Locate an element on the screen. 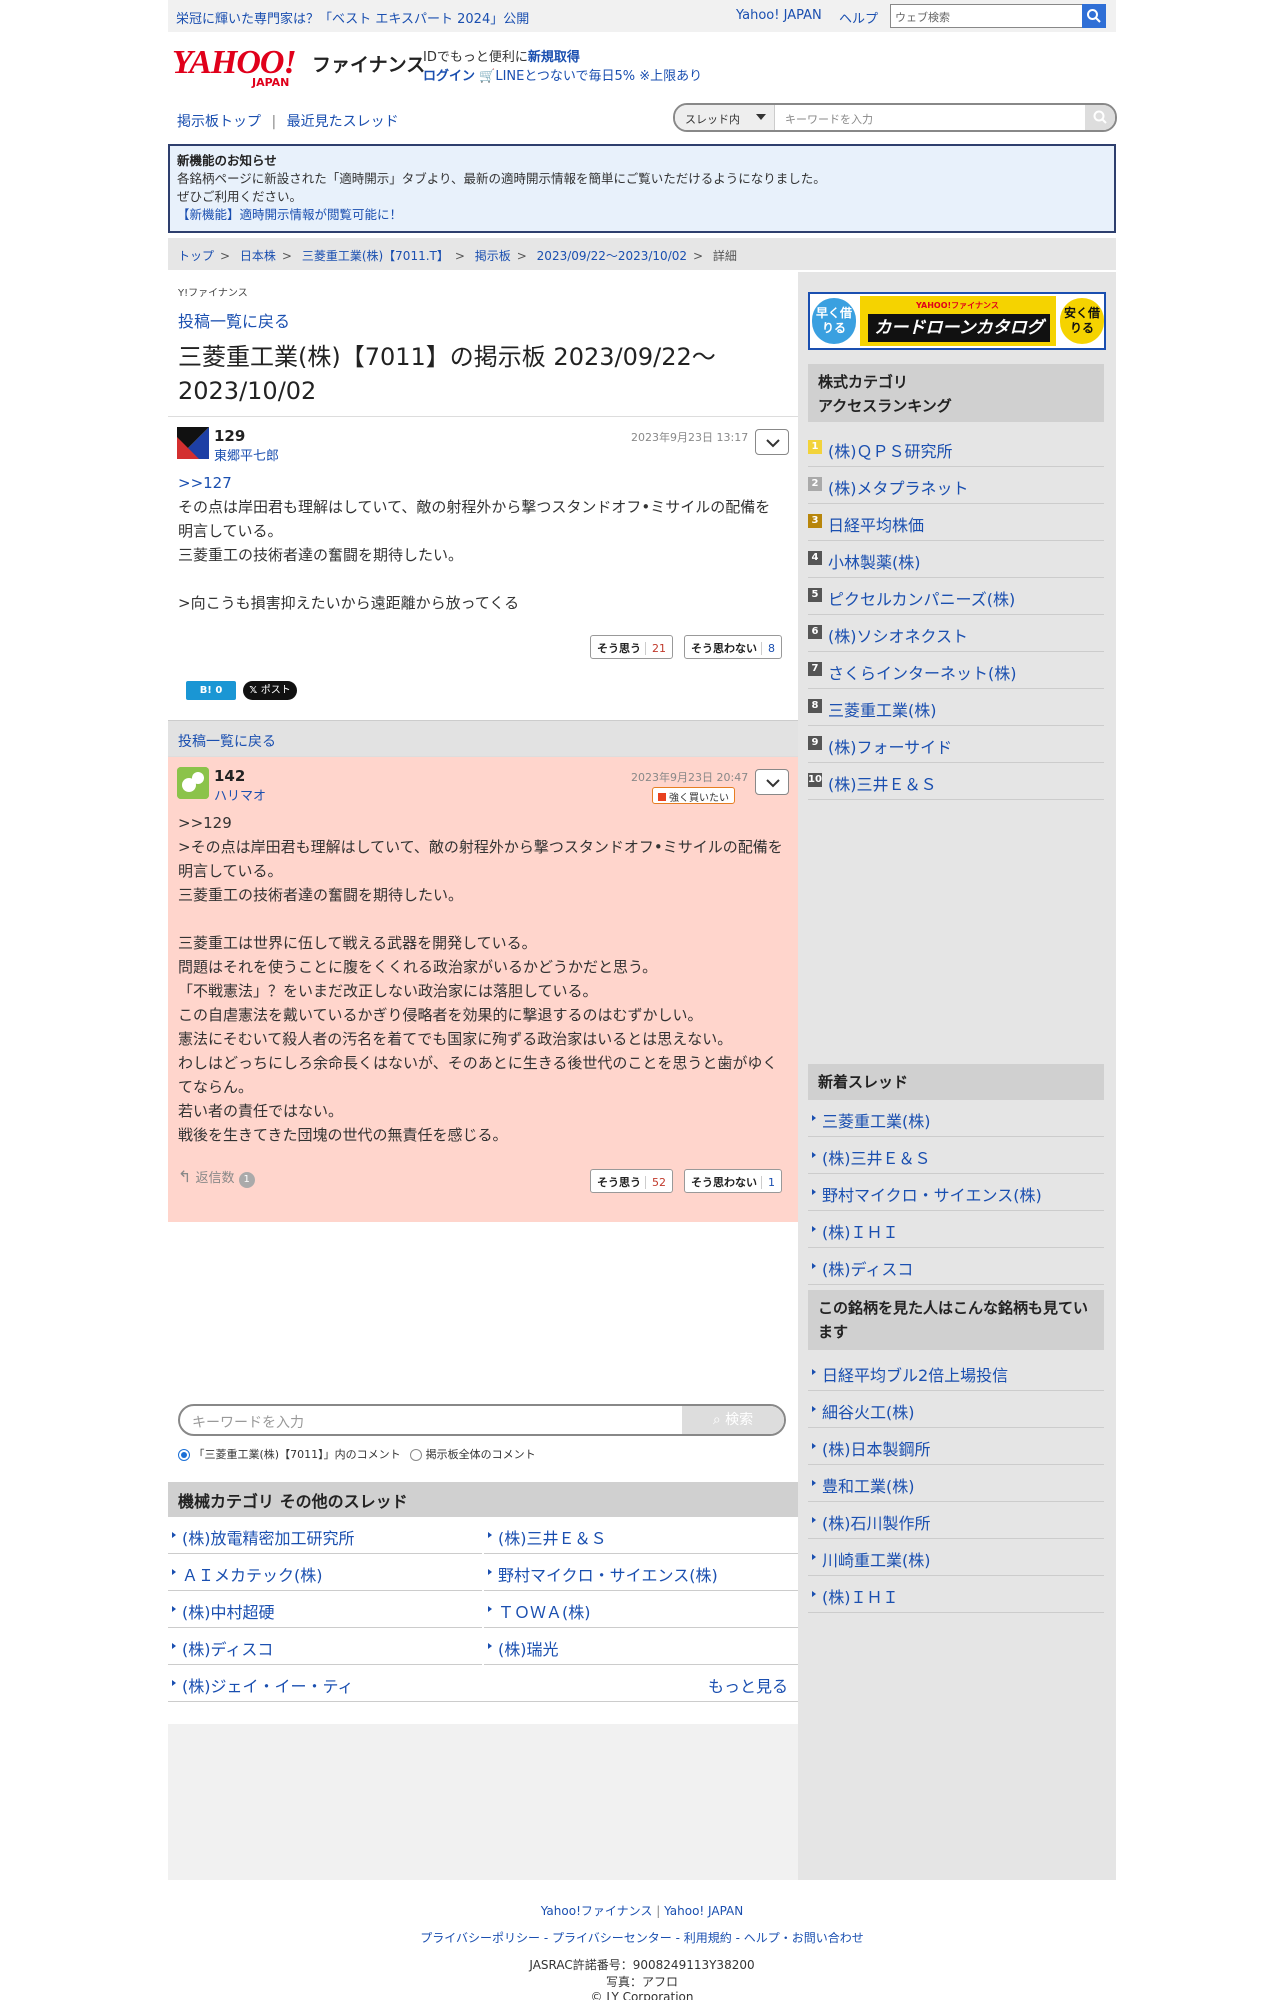  crumb-top: トップ is located at coordinates (196, 256).